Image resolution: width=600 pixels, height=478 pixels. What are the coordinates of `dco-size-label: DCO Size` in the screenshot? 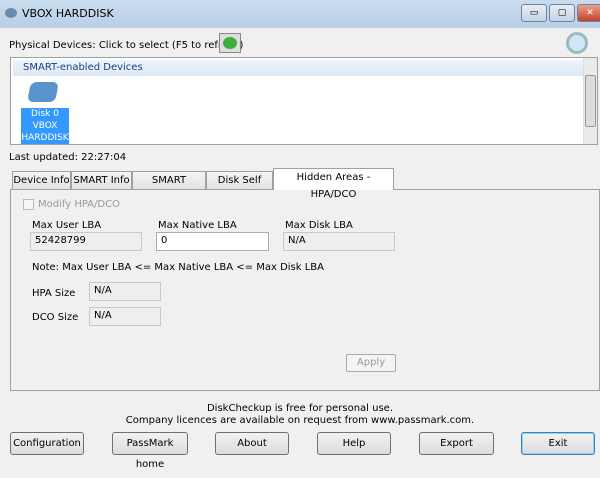 It's located at (55, 317).